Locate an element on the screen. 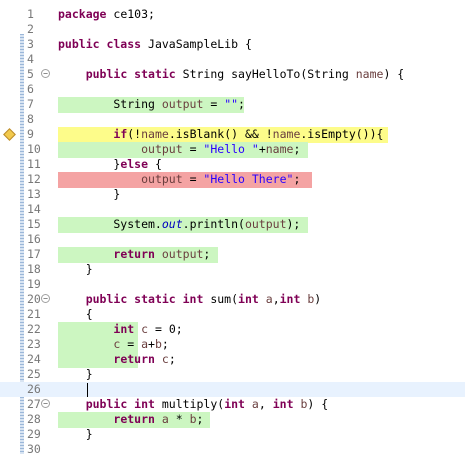  code-line-15: 15 System.out.println(output); is located at coordinates (232, 225).